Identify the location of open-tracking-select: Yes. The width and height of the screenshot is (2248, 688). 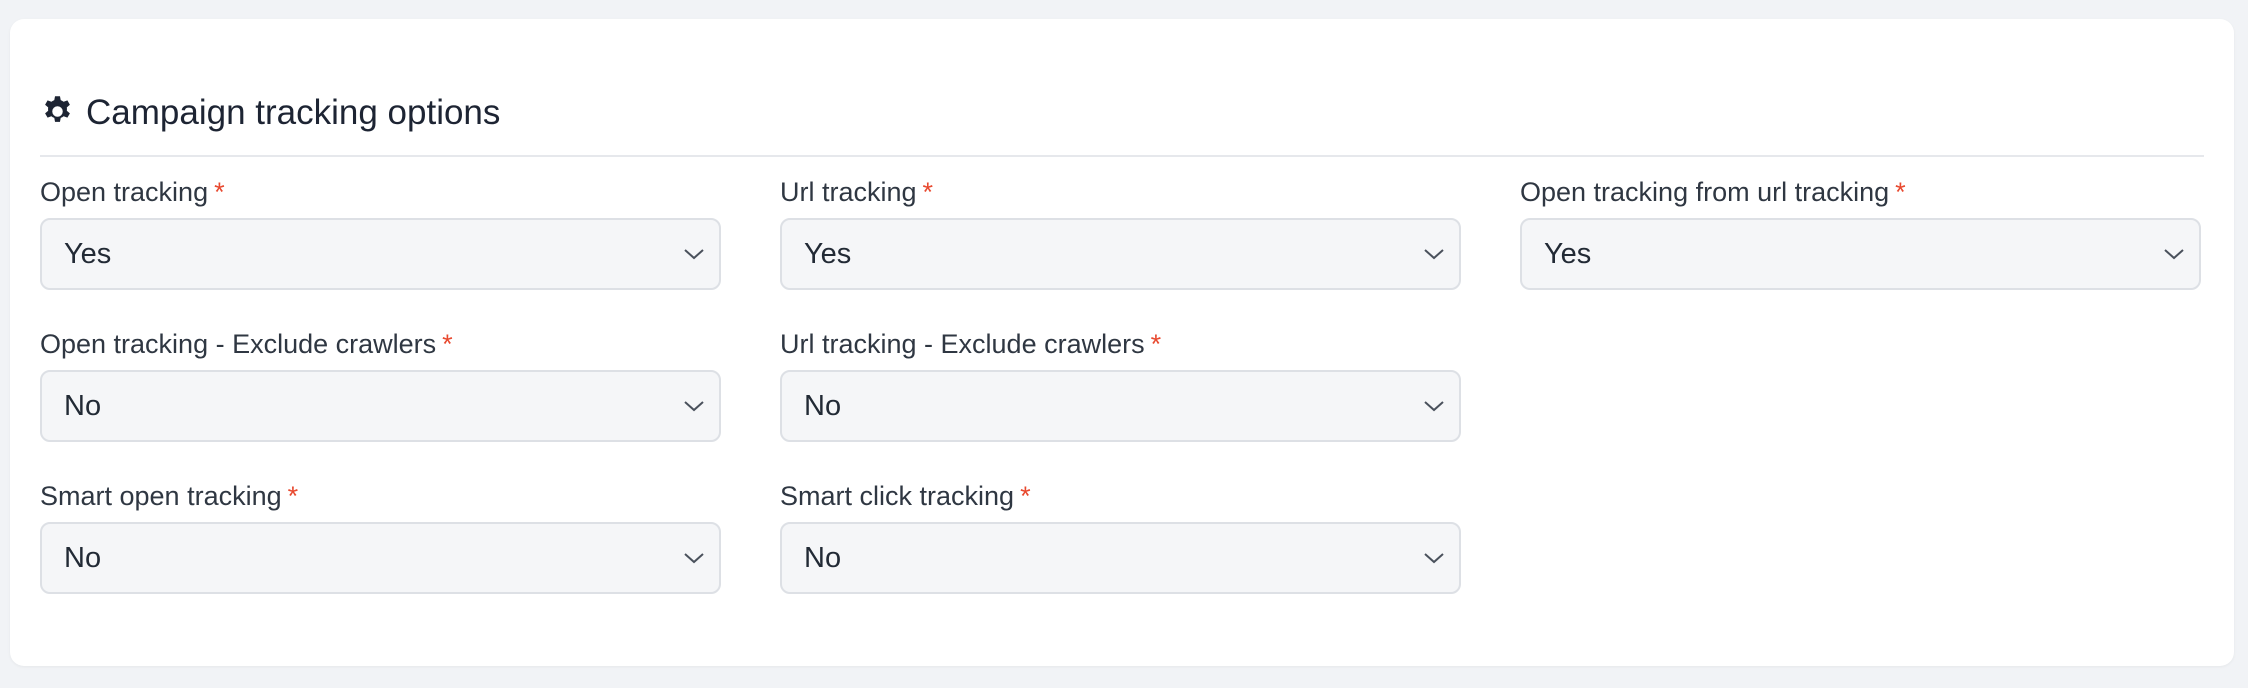
(380, 254).